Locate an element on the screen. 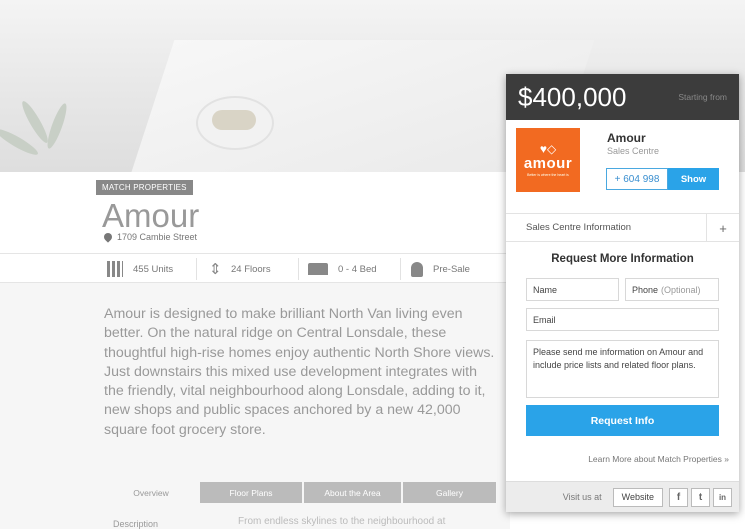 The height and width of the screenshot is (529, 745). tab-gallery: Gallery is located at coordinates (449, 492).